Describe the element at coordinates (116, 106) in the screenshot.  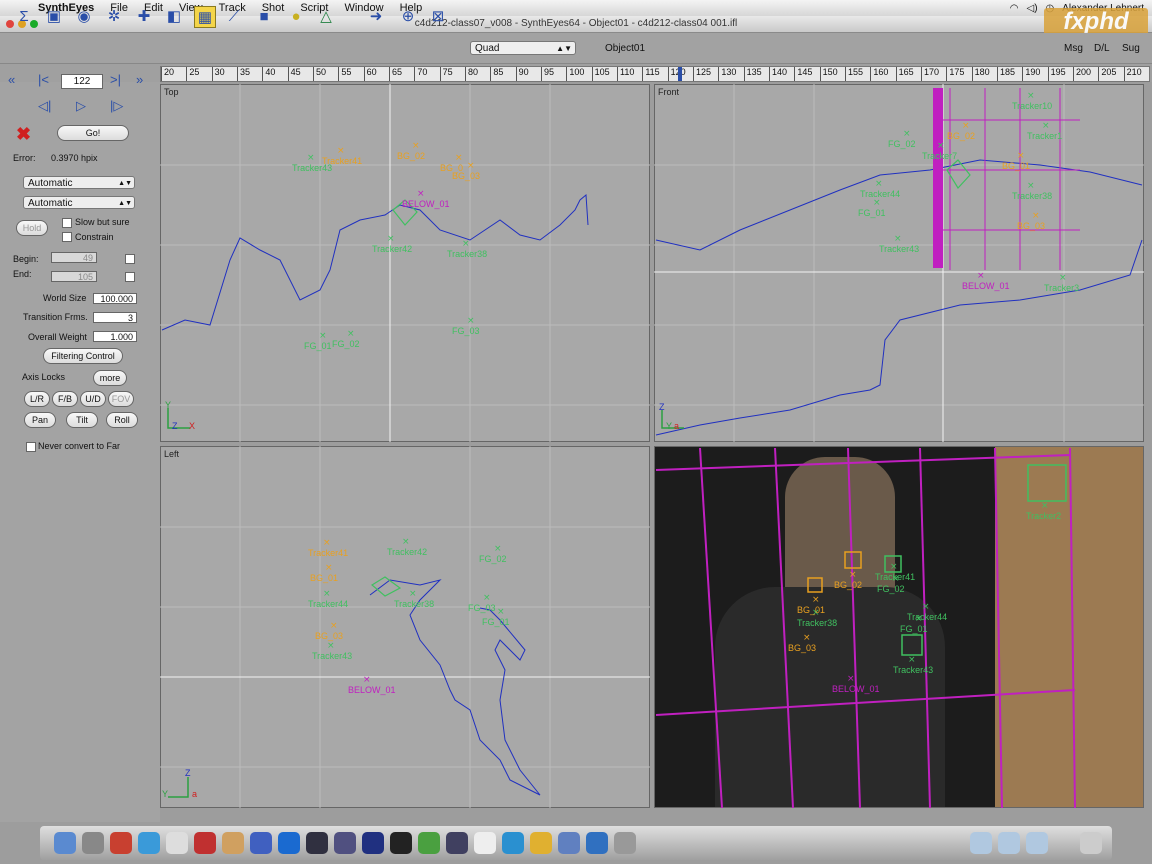
I see `step-forward-icon: |▷` at that location.